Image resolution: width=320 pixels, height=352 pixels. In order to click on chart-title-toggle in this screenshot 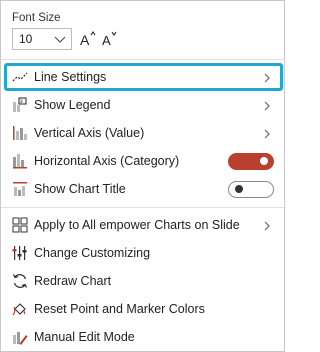, I will do `click(251, 189)`.